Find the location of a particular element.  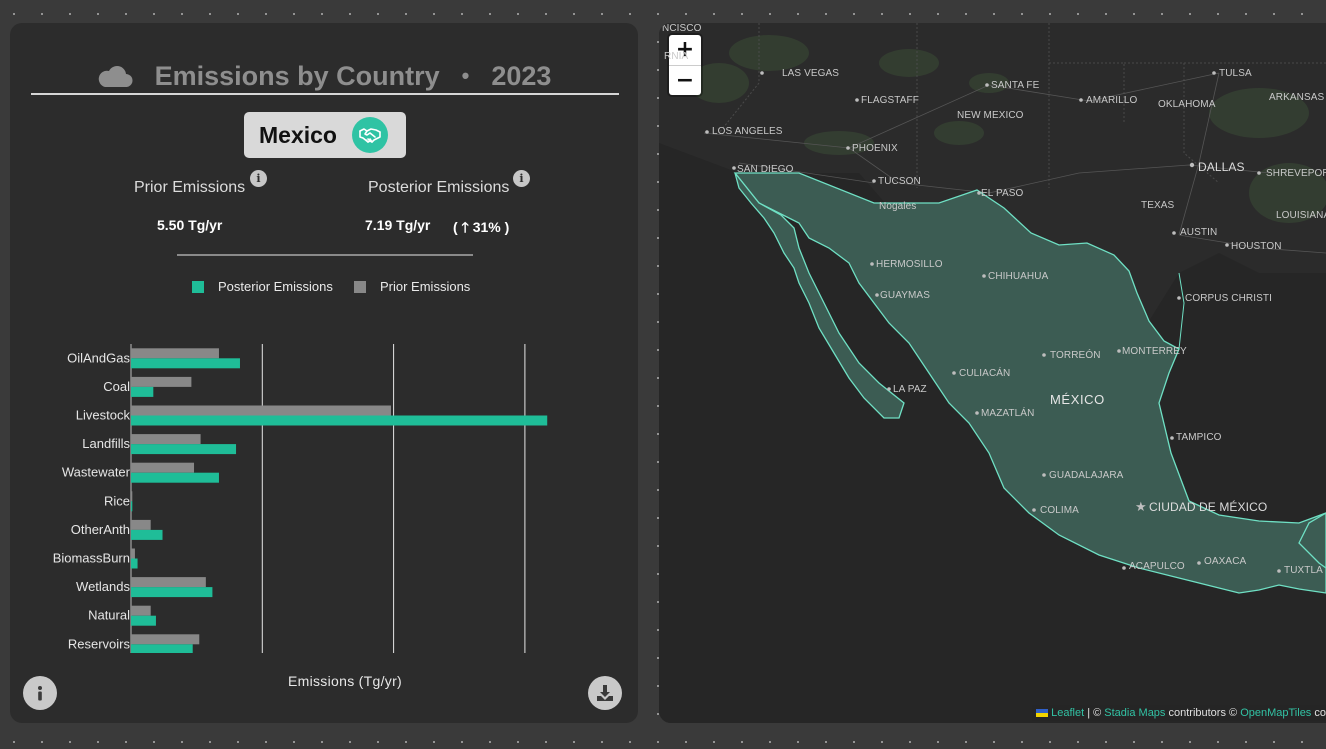

map-label: RNIA is located at coordinates (676, 56).